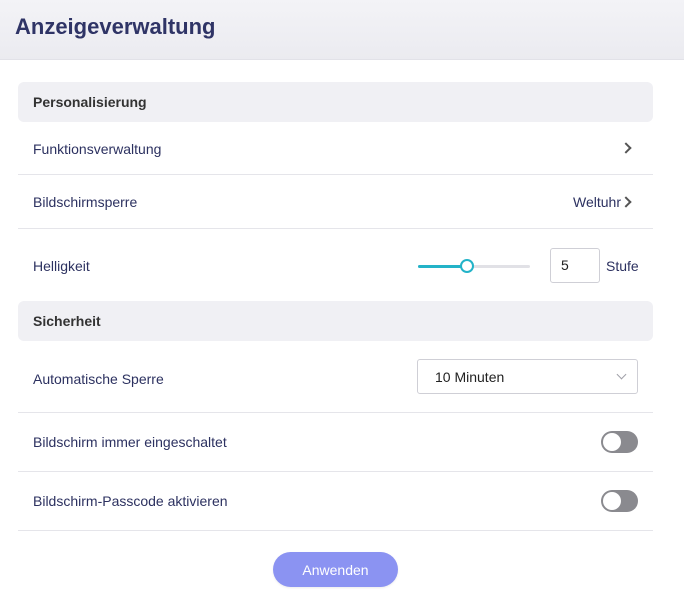 This screenshot has height=600, width=684. What do you see at coordinates (527, 376) in the screenshot?
I see `auto-lock-select: 10 Minuten` at bounding box center [527, 376].